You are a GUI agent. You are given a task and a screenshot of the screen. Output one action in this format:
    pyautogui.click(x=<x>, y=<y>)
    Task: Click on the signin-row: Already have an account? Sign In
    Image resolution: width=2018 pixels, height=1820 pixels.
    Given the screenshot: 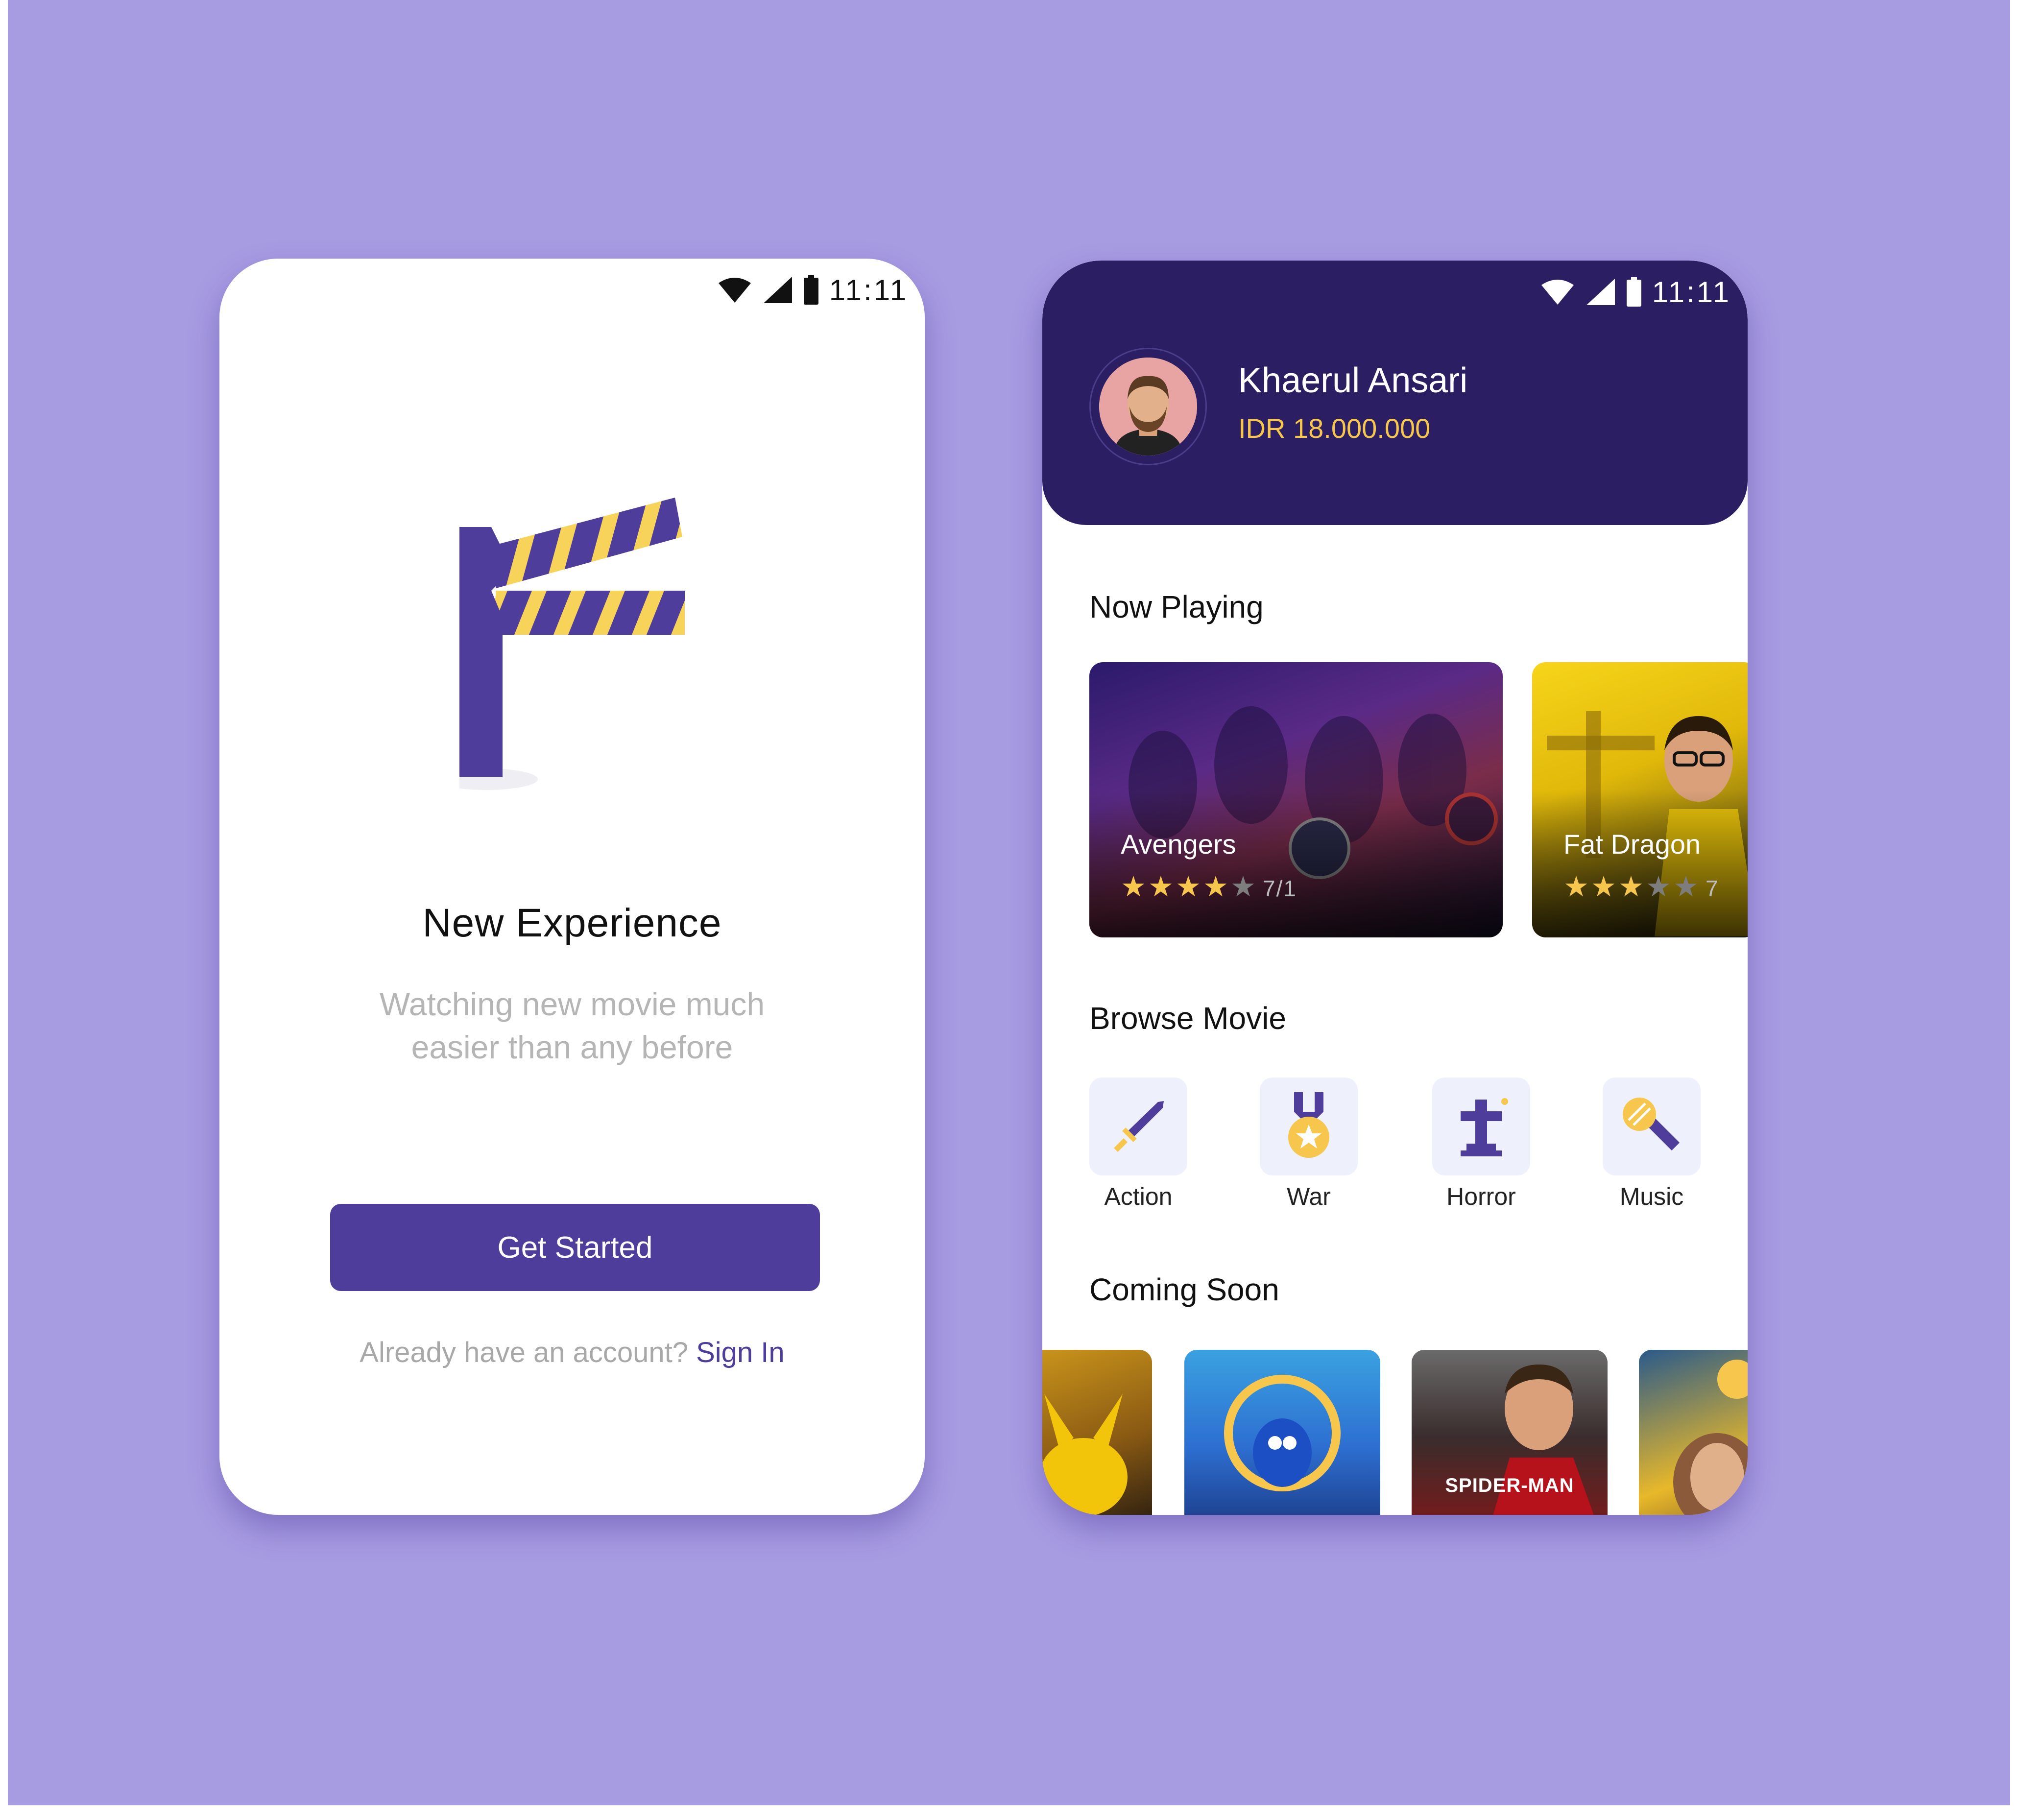 What is the action you would take?
    pyautogui.click(x=572, y=1352)
    